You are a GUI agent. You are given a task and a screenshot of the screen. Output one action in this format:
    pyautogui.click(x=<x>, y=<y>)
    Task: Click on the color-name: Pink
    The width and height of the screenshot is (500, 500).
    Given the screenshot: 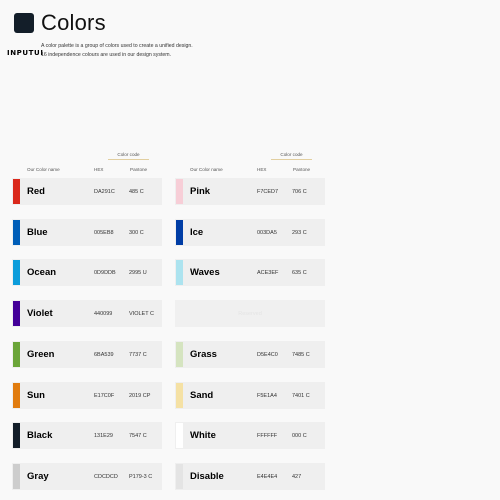 What is the action you would take?
    pyautogui.click(x=200, y=191)
    